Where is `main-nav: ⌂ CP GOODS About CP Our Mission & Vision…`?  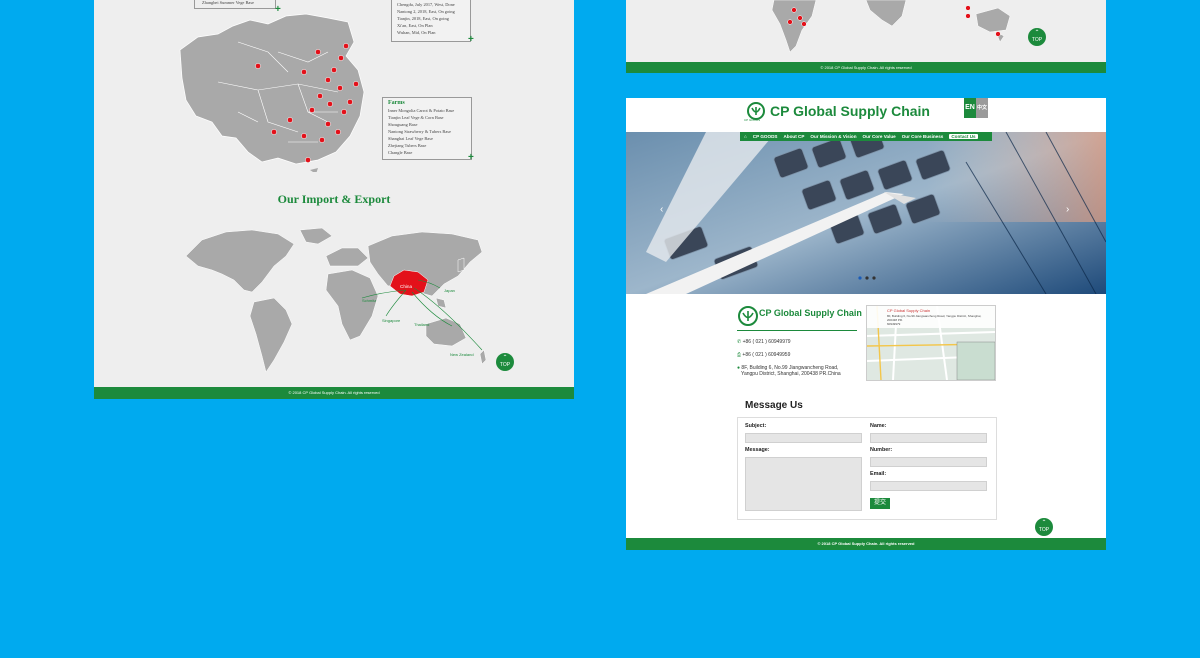 main-nav: ⌂ CP GOODS About CP Our Mission & Vision… is located at coordinates (866, 136).